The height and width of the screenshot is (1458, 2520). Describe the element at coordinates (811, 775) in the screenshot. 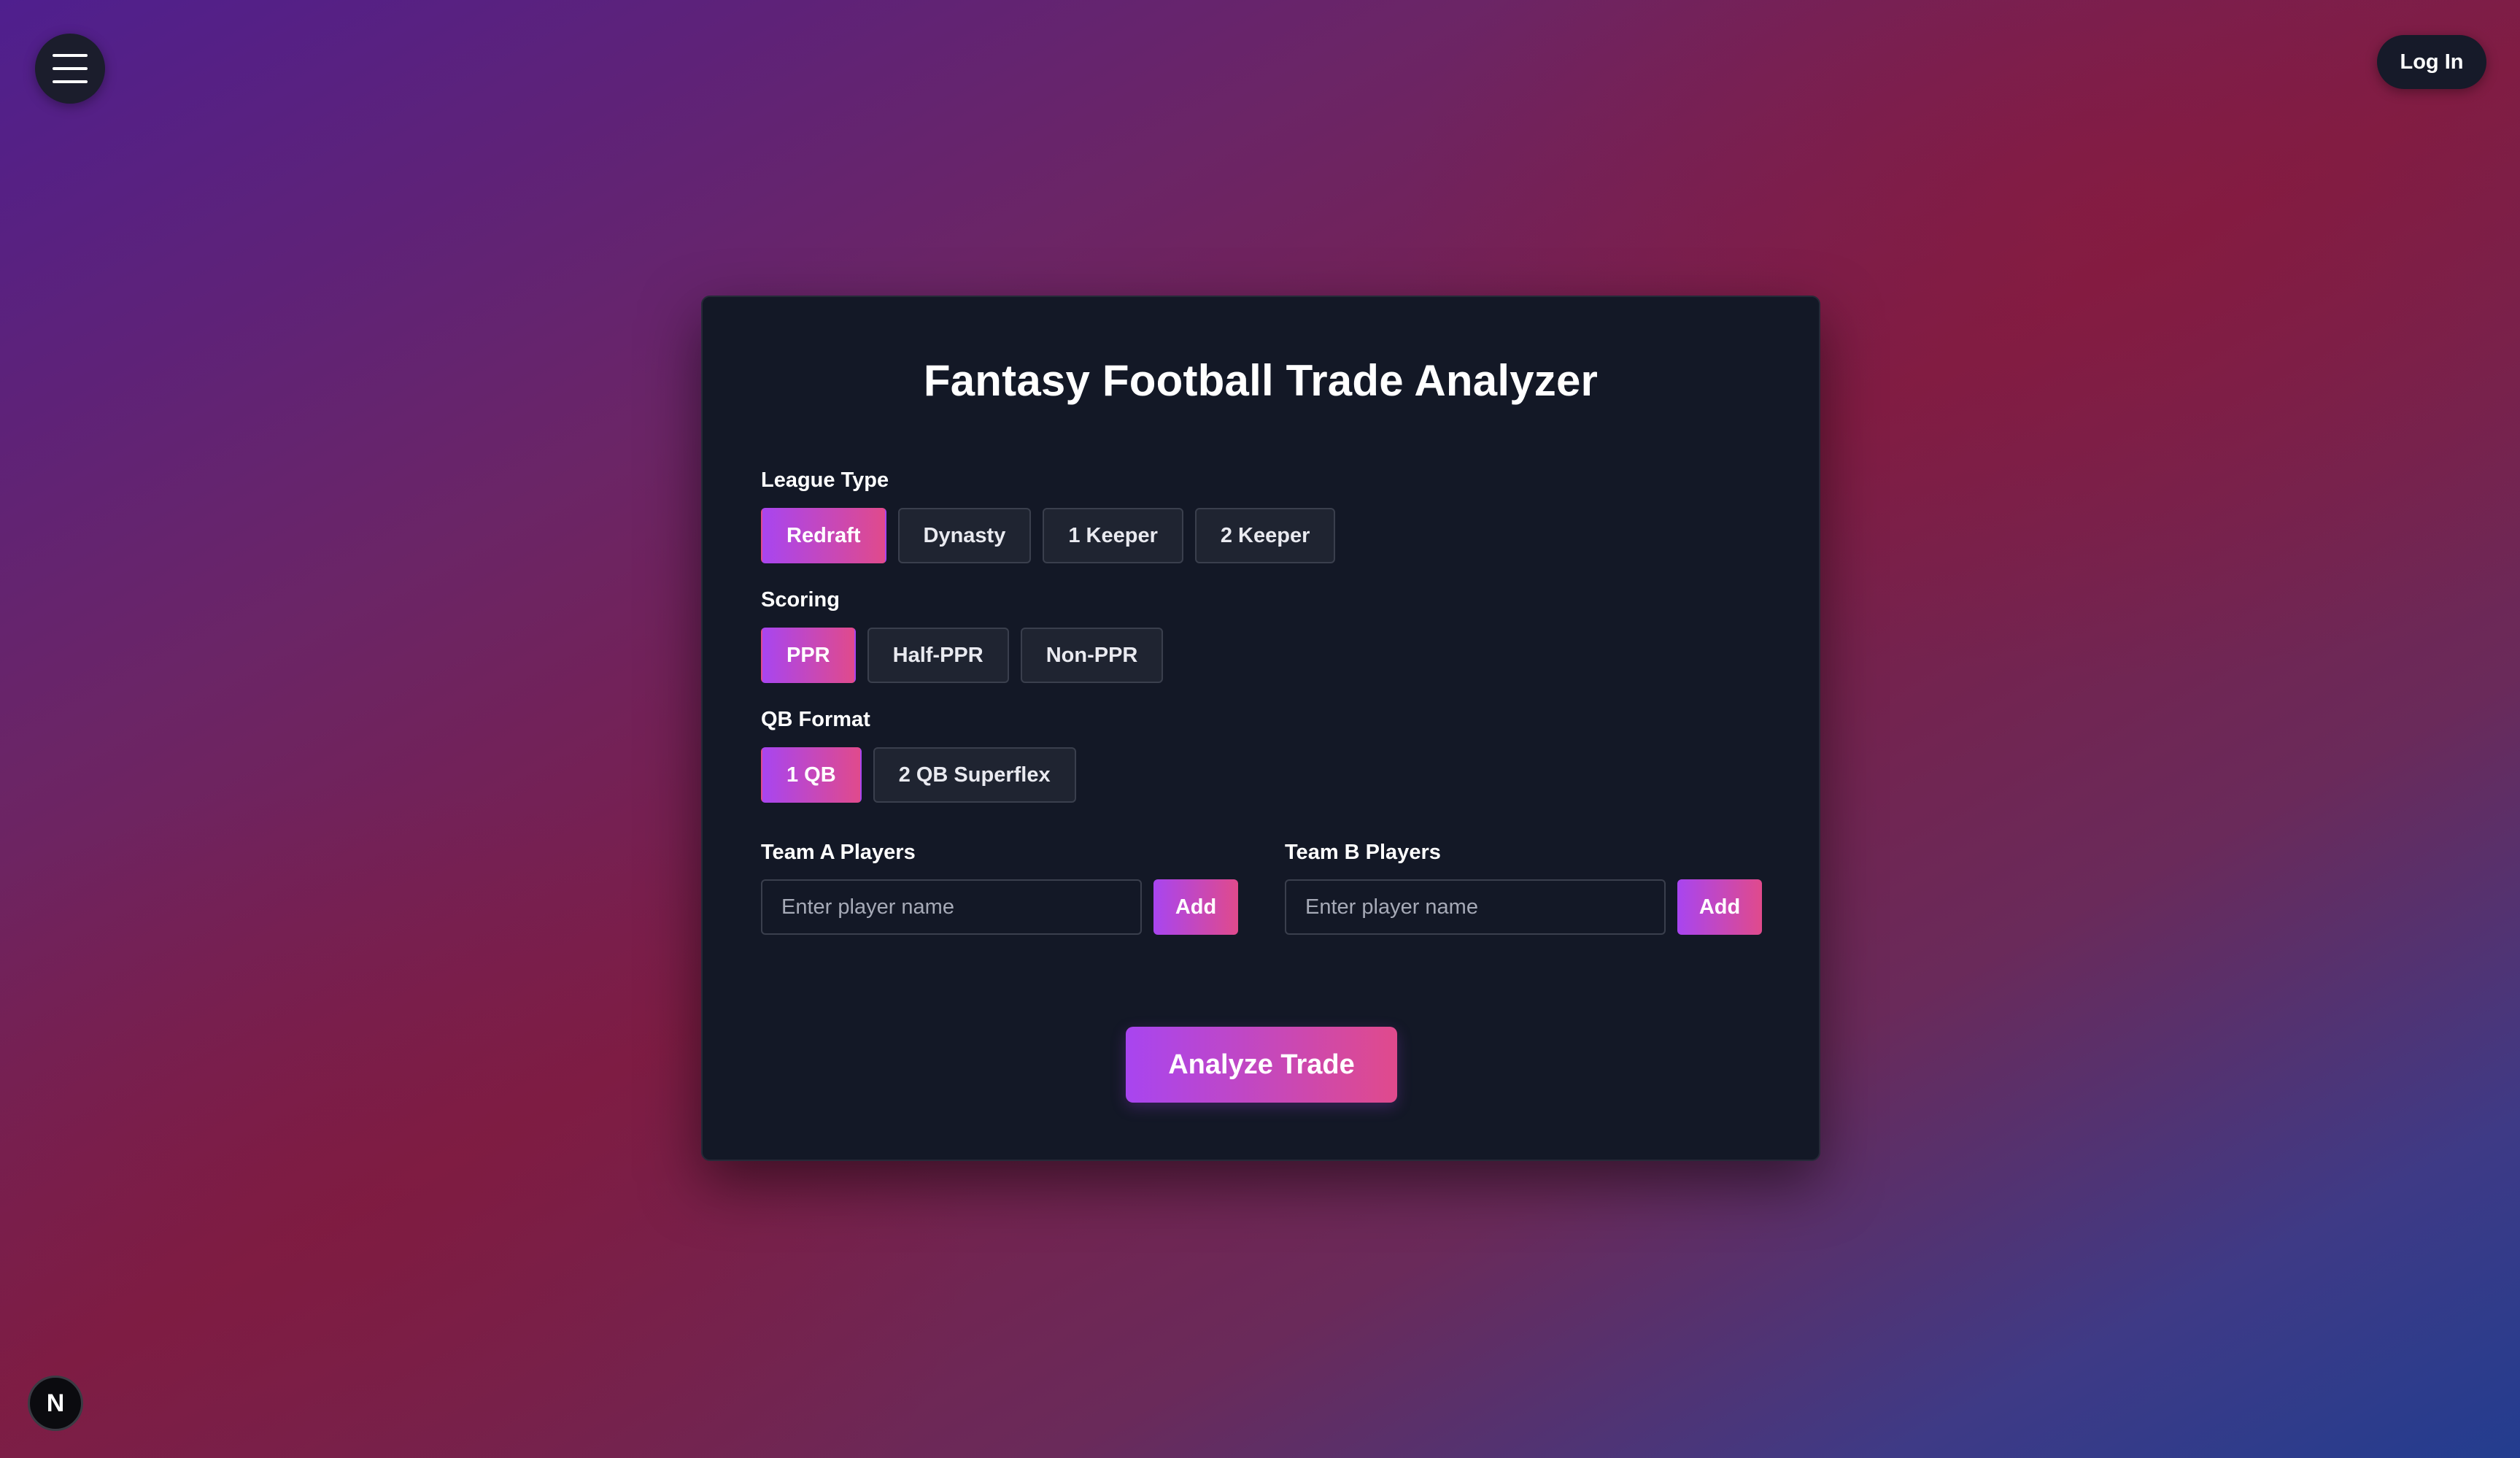

I see `qb-format-1-qb-button: 1 QB` at that location.